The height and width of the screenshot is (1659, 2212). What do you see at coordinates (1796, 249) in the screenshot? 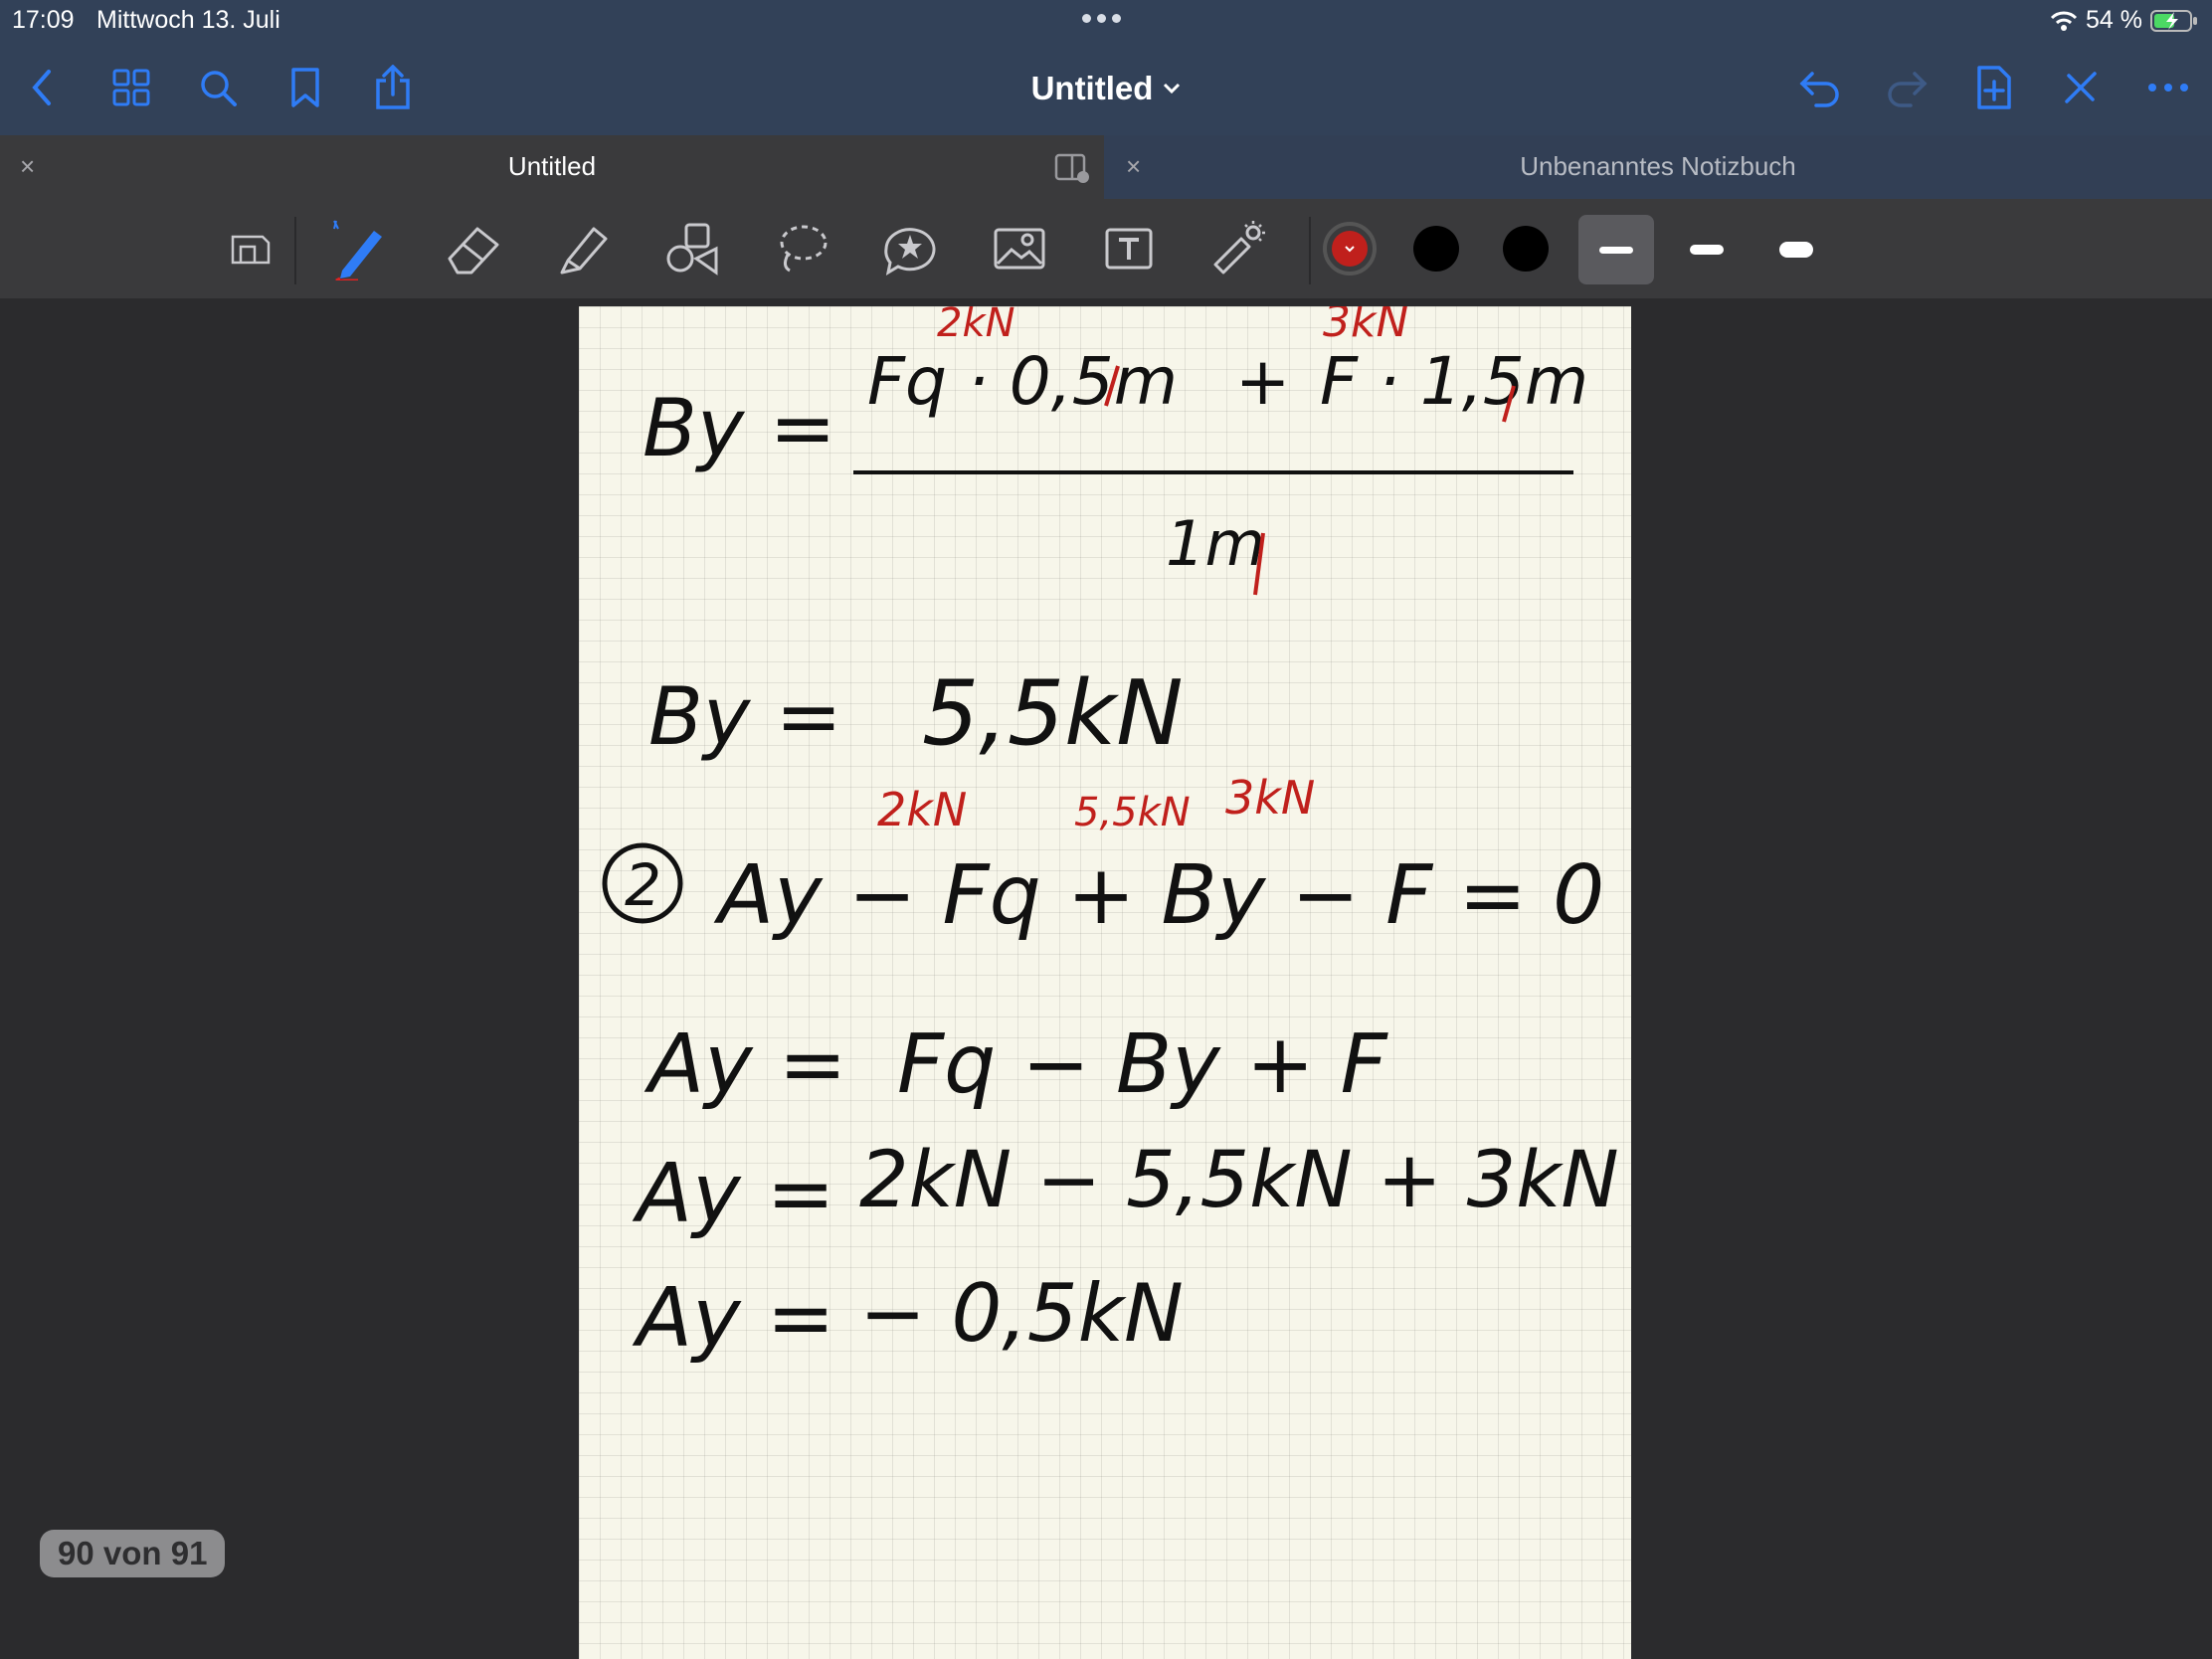
I see `stroke-width-thick` at bounding box center [1796, 249].